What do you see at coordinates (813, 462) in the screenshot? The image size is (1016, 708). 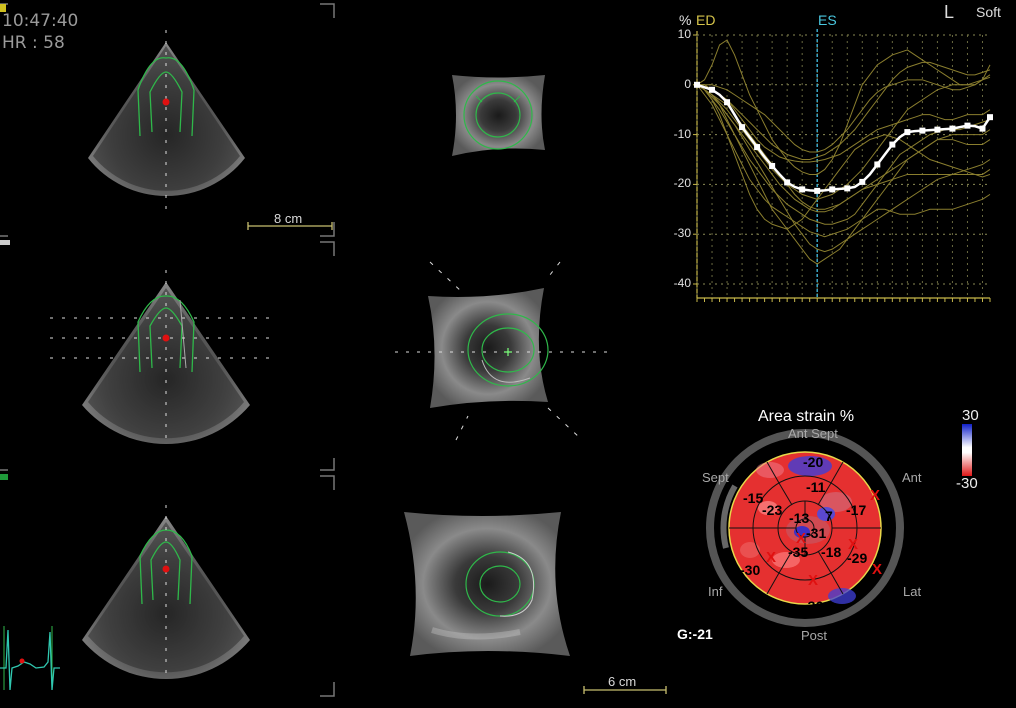 I see `segment-value: -20` at bounding box center [813, 462].